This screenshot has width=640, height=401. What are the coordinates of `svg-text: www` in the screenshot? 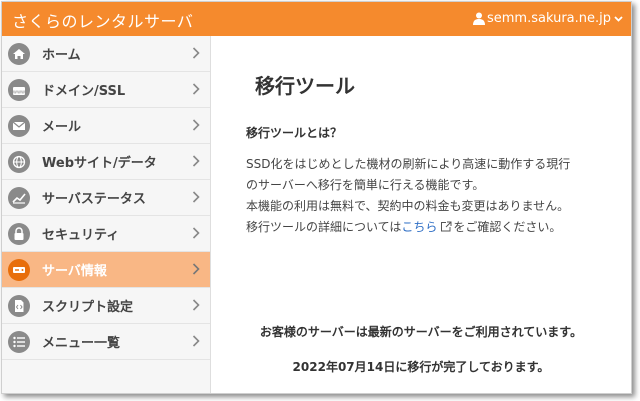 It's located at (19, 92).